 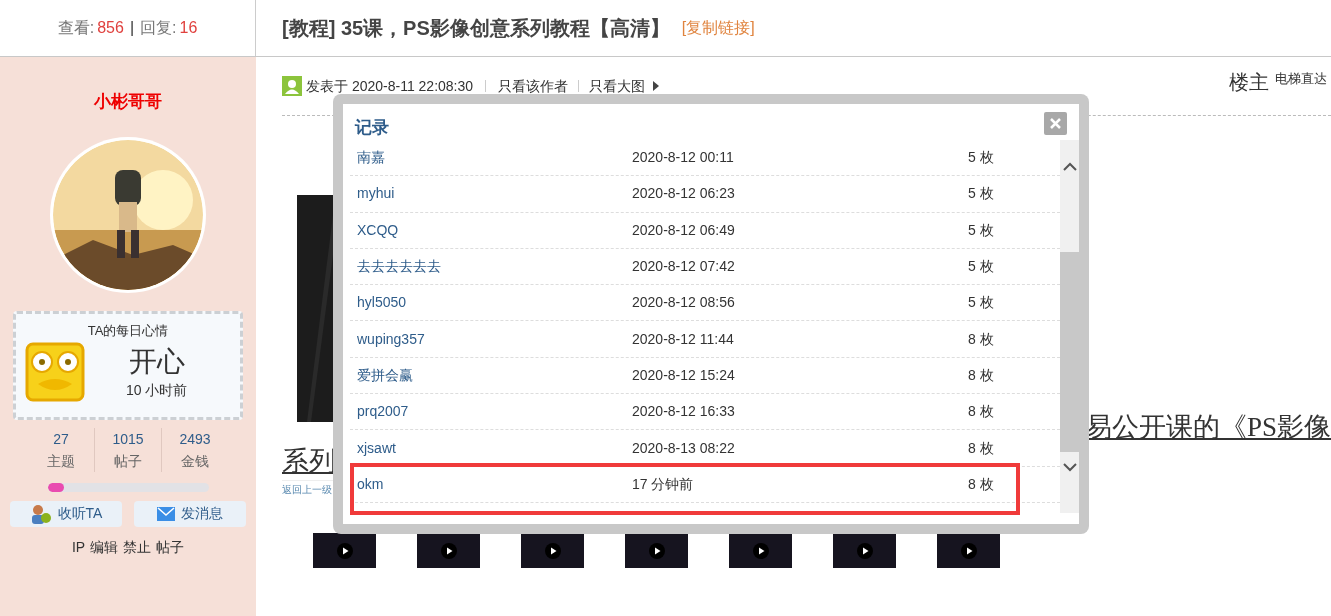 I want to click on record-time: 2020-8-12 06:23, so click(x=684, y=194).